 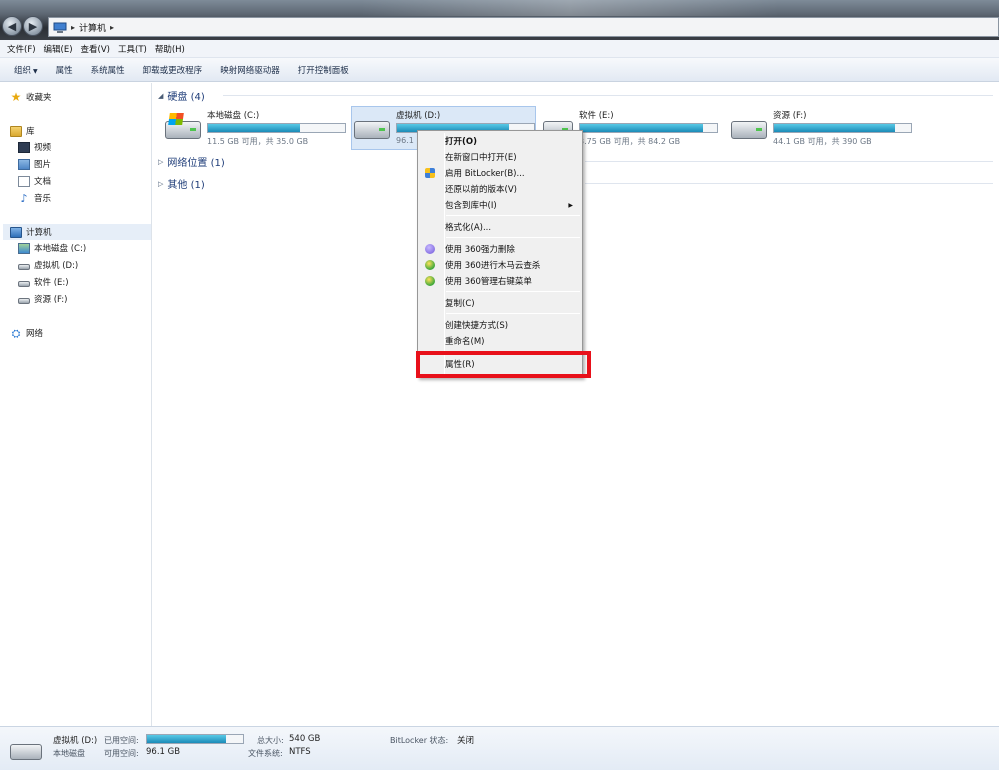 I want to click on library-icon, so click(x=16, y=131).